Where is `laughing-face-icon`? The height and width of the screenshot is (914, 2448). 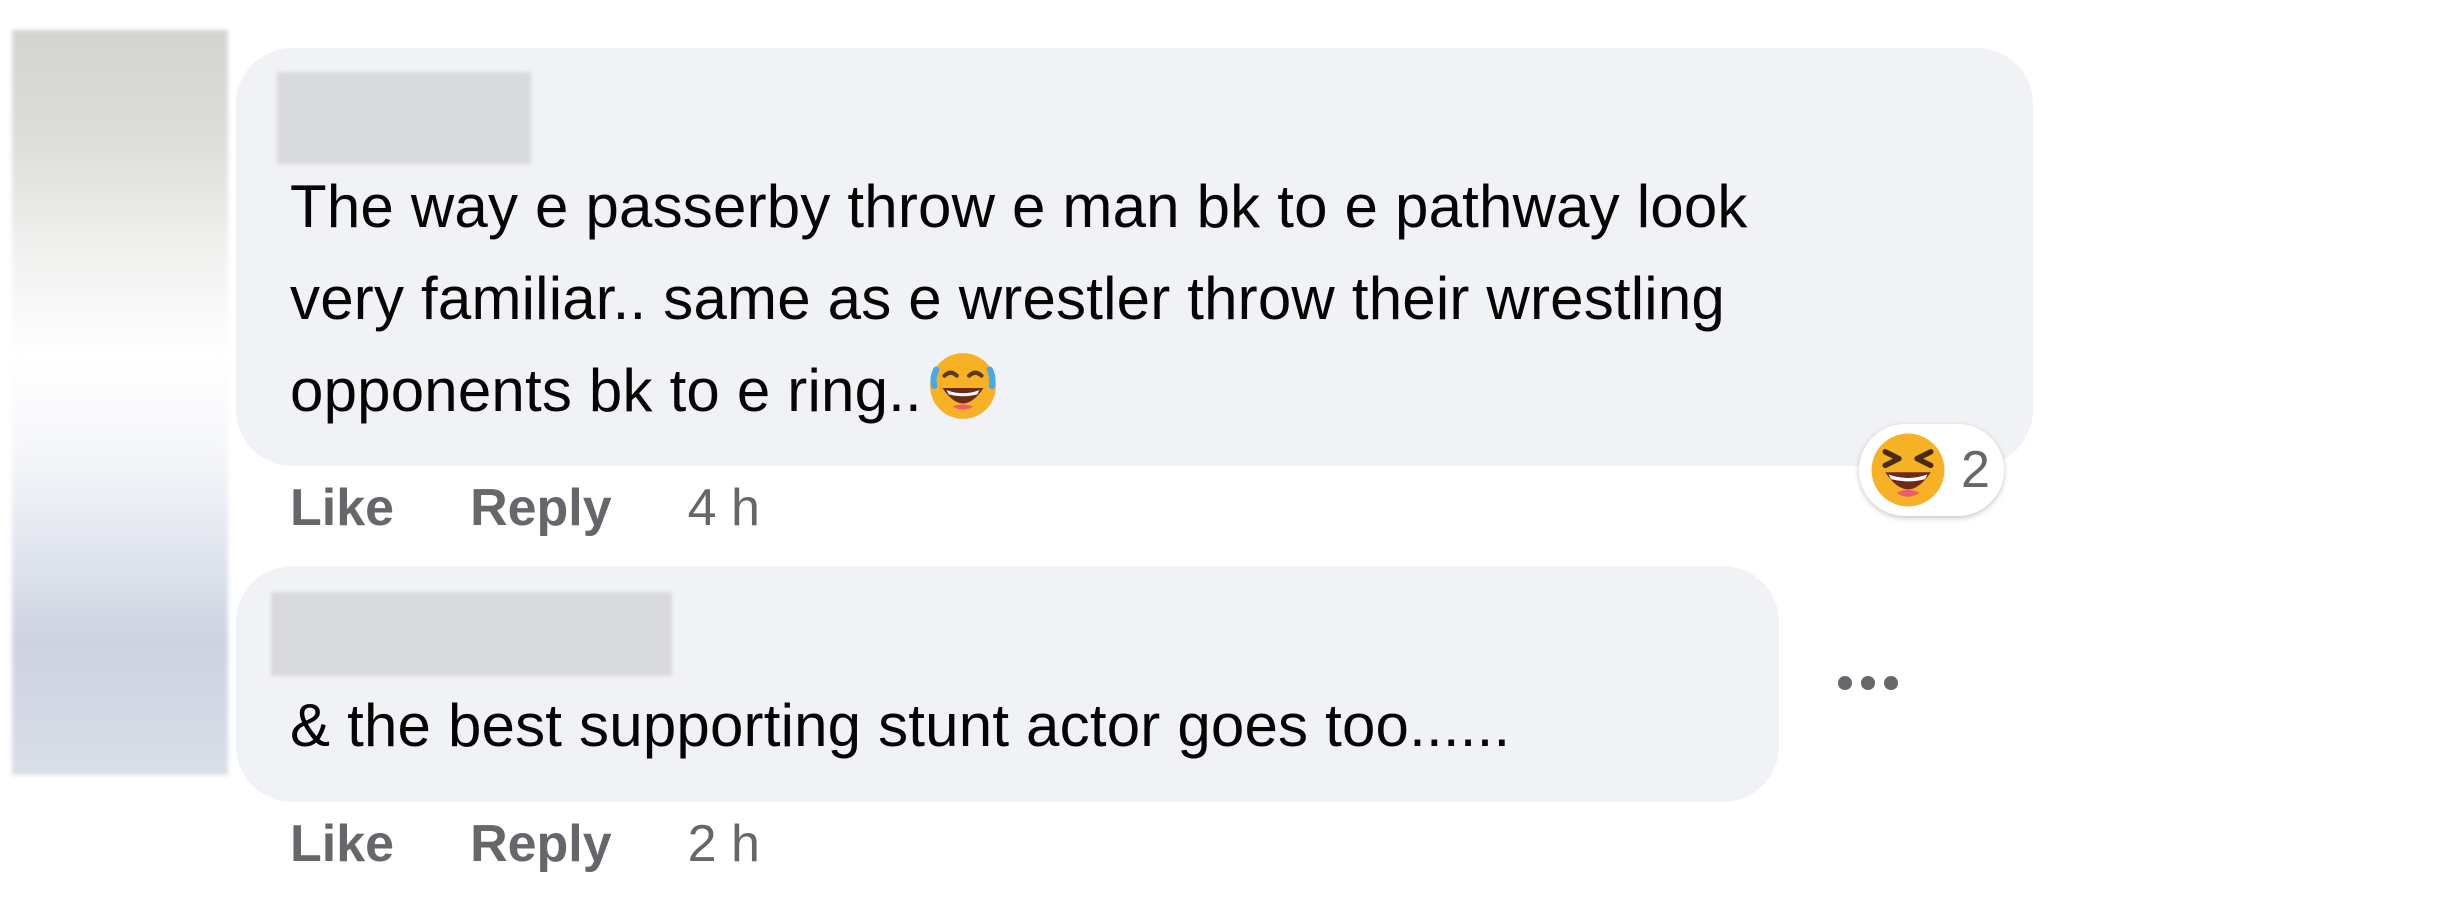 laughing-face-icon is located at coordinates (1908, 470).